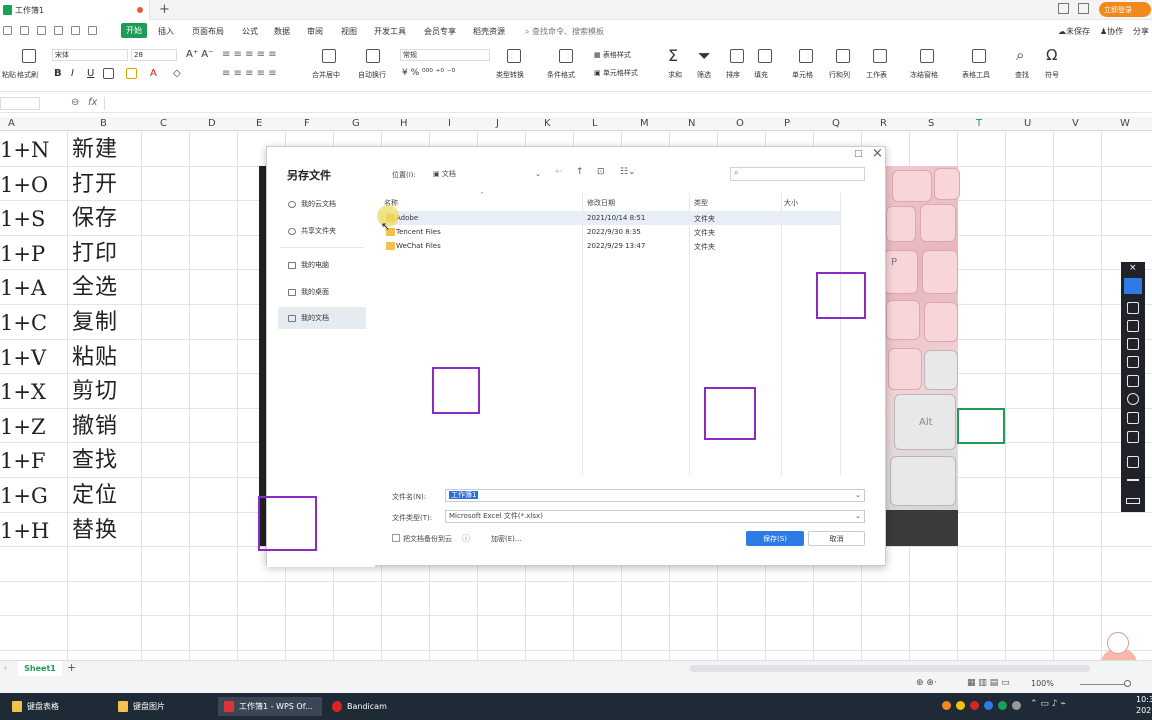  Describe the element at coordinates (33, 427) in the screenshot. I see `cell-shortcut-keys: 1+Z` at that location.